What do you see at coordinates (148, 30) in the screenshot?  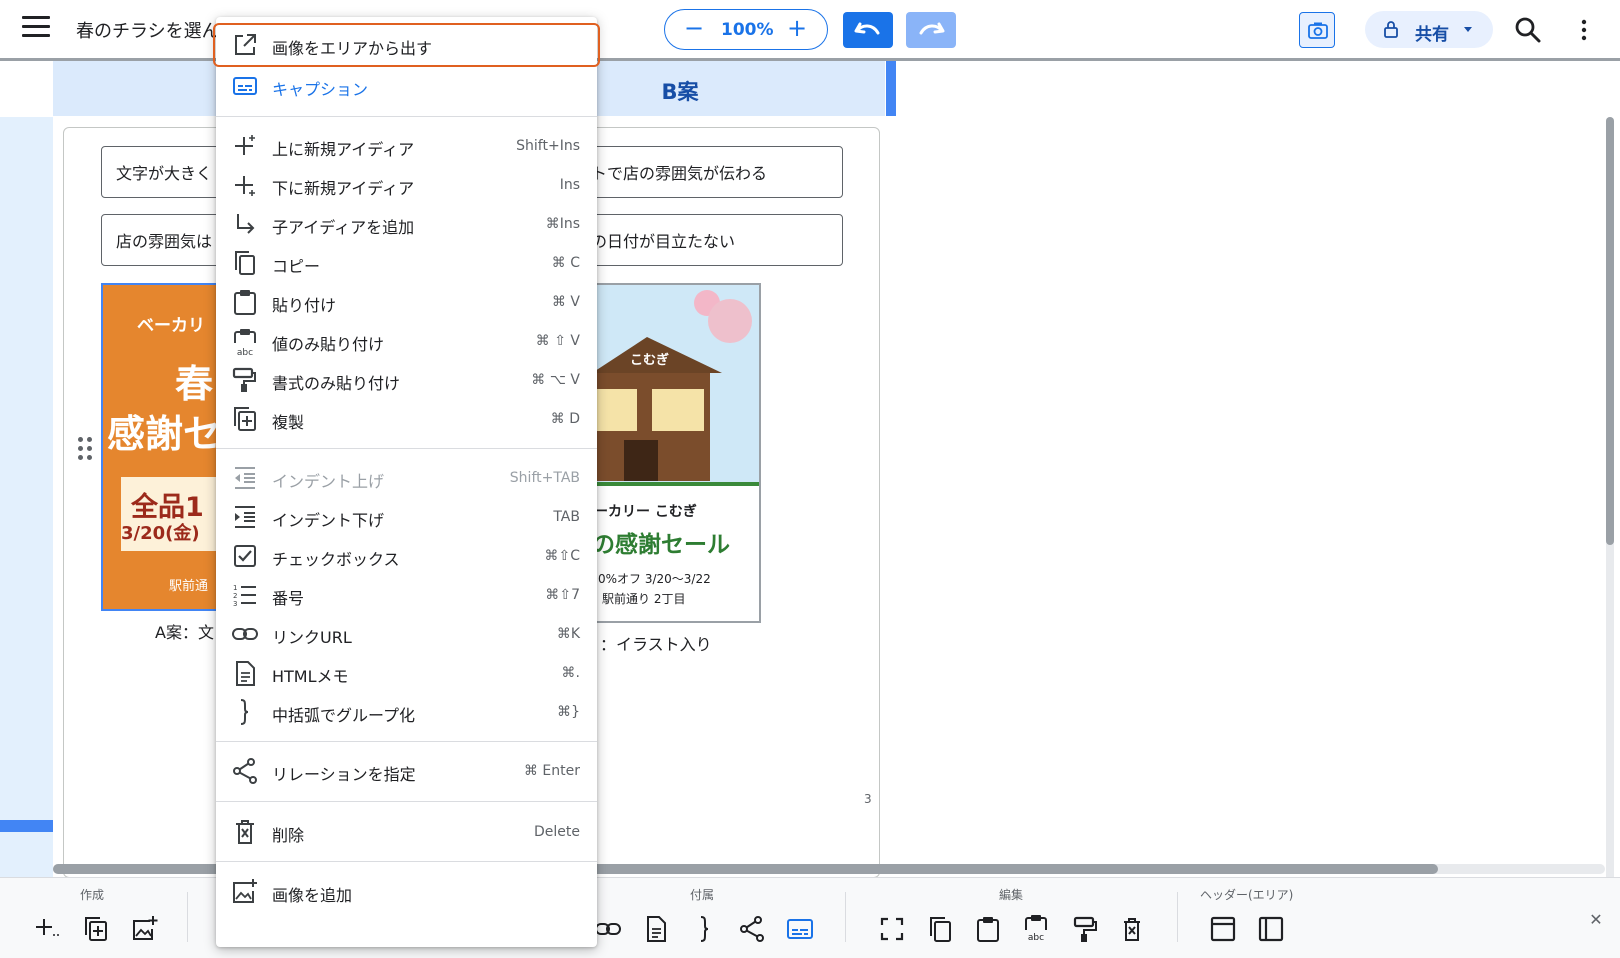 I see `document-title: 春のチラシを選ん` at bounding box center [148, 30].